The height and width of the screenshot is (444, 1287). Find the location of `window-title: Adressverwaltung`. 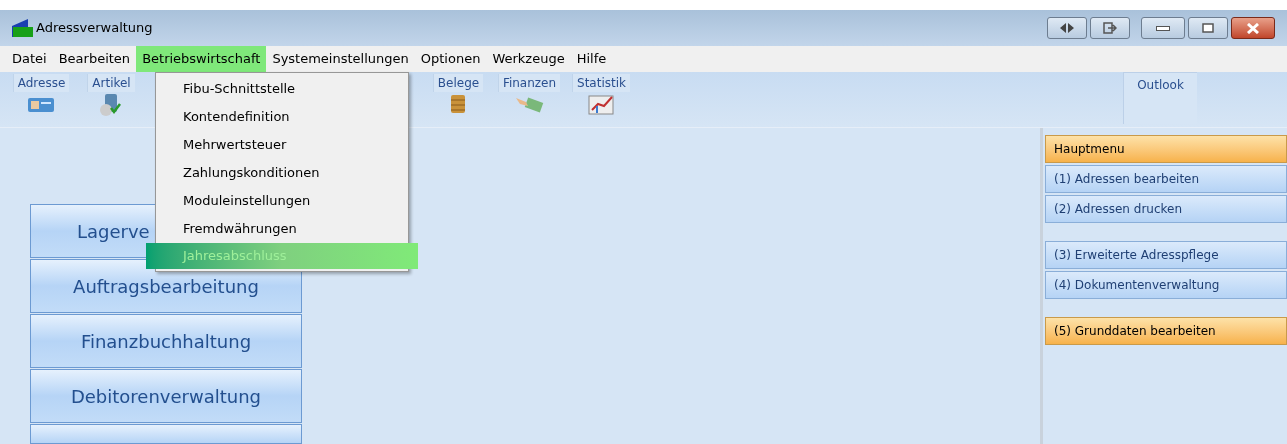

window-title: Adressverwaltung is located at coordinates (94, 28).